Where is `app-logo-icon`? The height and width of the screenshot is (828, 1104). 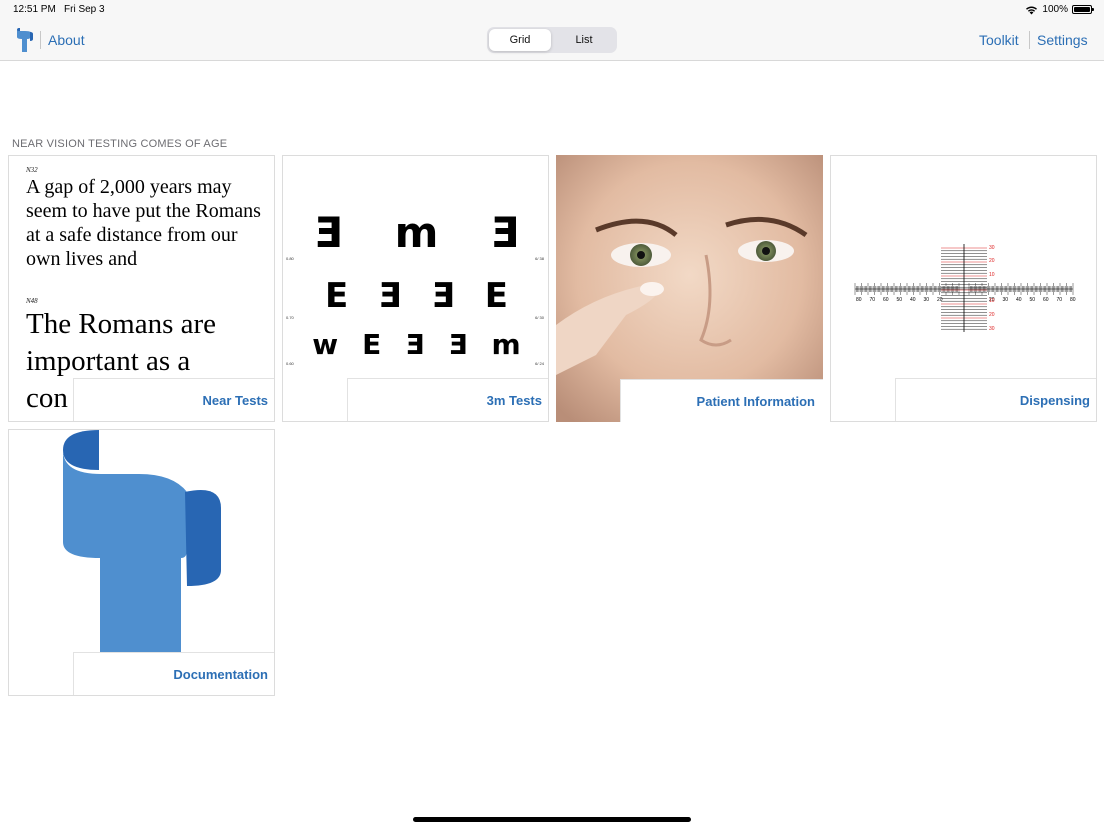 app-logo-icon is located at coordinates (25, 40).